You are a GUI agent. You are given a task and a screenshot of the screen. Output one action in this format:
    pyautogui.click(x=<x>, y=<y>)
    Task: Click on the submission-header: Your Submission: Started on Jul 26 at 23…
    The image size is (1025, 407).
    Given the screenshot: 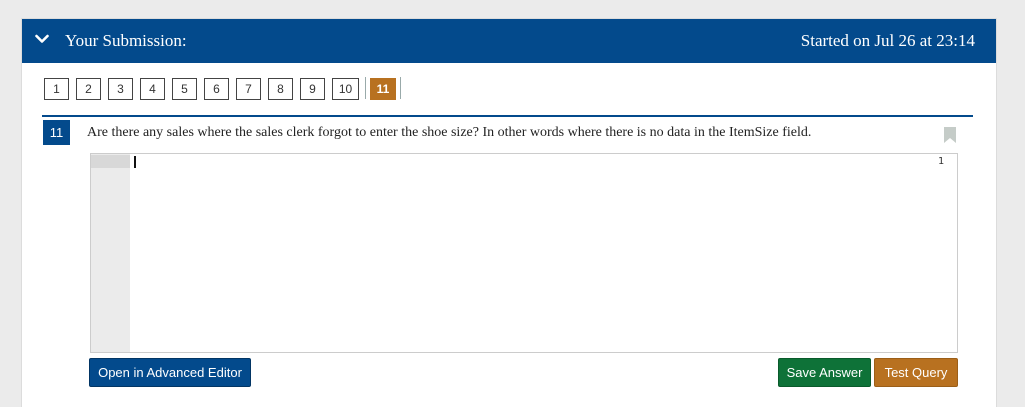 What is the action you would take?
    pyautogui.click(x=509, y=41)
    